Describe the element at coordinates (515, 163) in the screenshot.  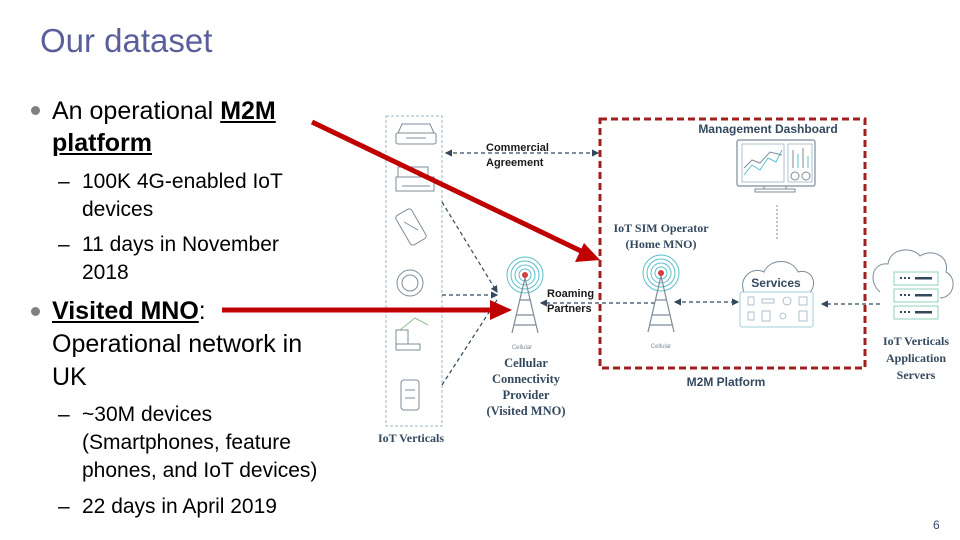
I see `commercial-agreement-label-2: Agreement` at that location.